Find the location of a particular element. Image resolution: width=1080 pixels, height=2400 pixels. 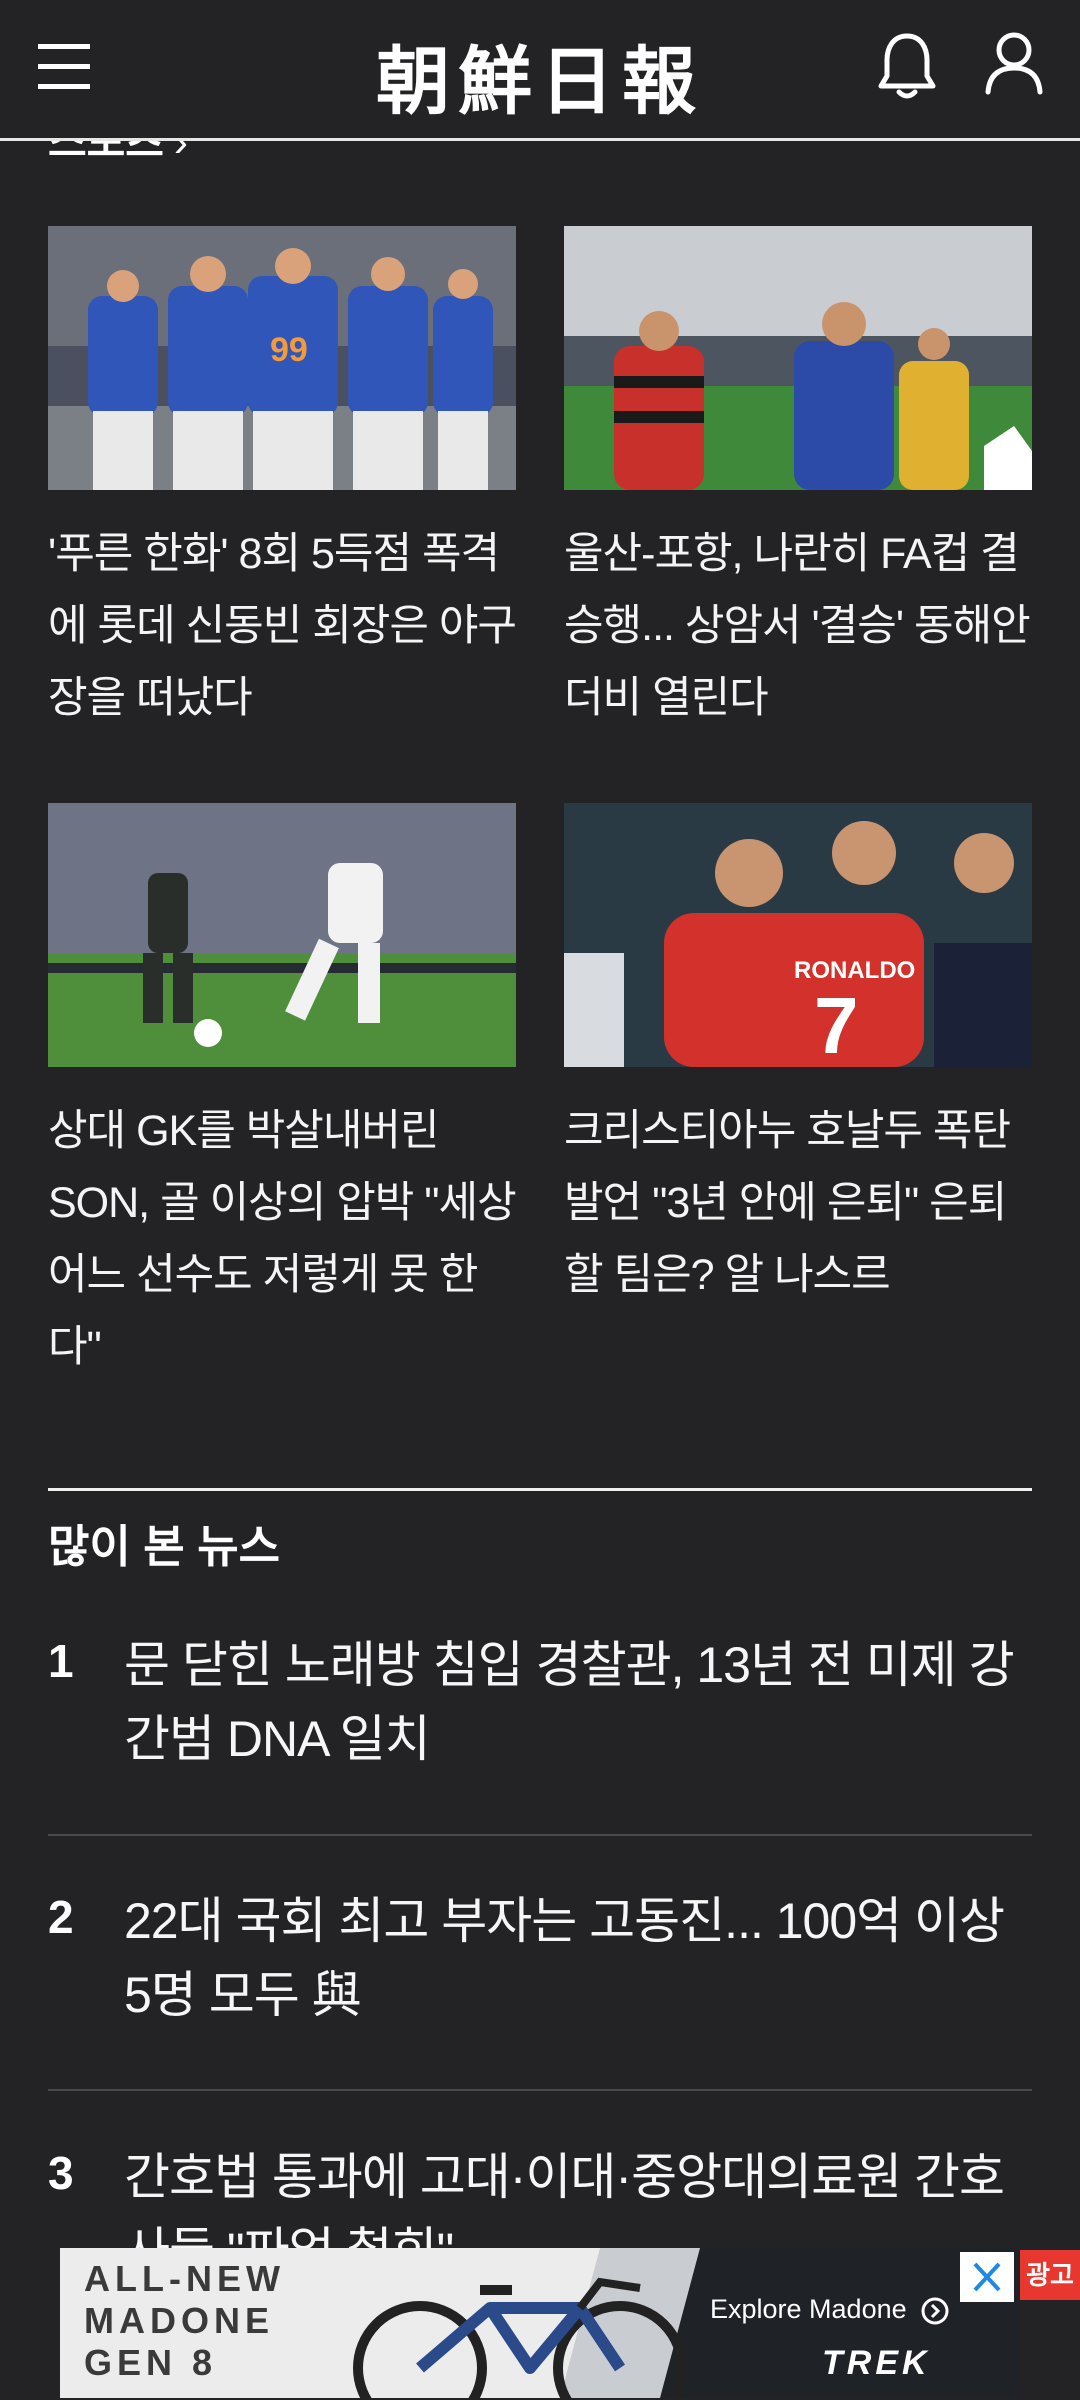

ad-brand-logo: TREK is located at coordinates (876, 2363).